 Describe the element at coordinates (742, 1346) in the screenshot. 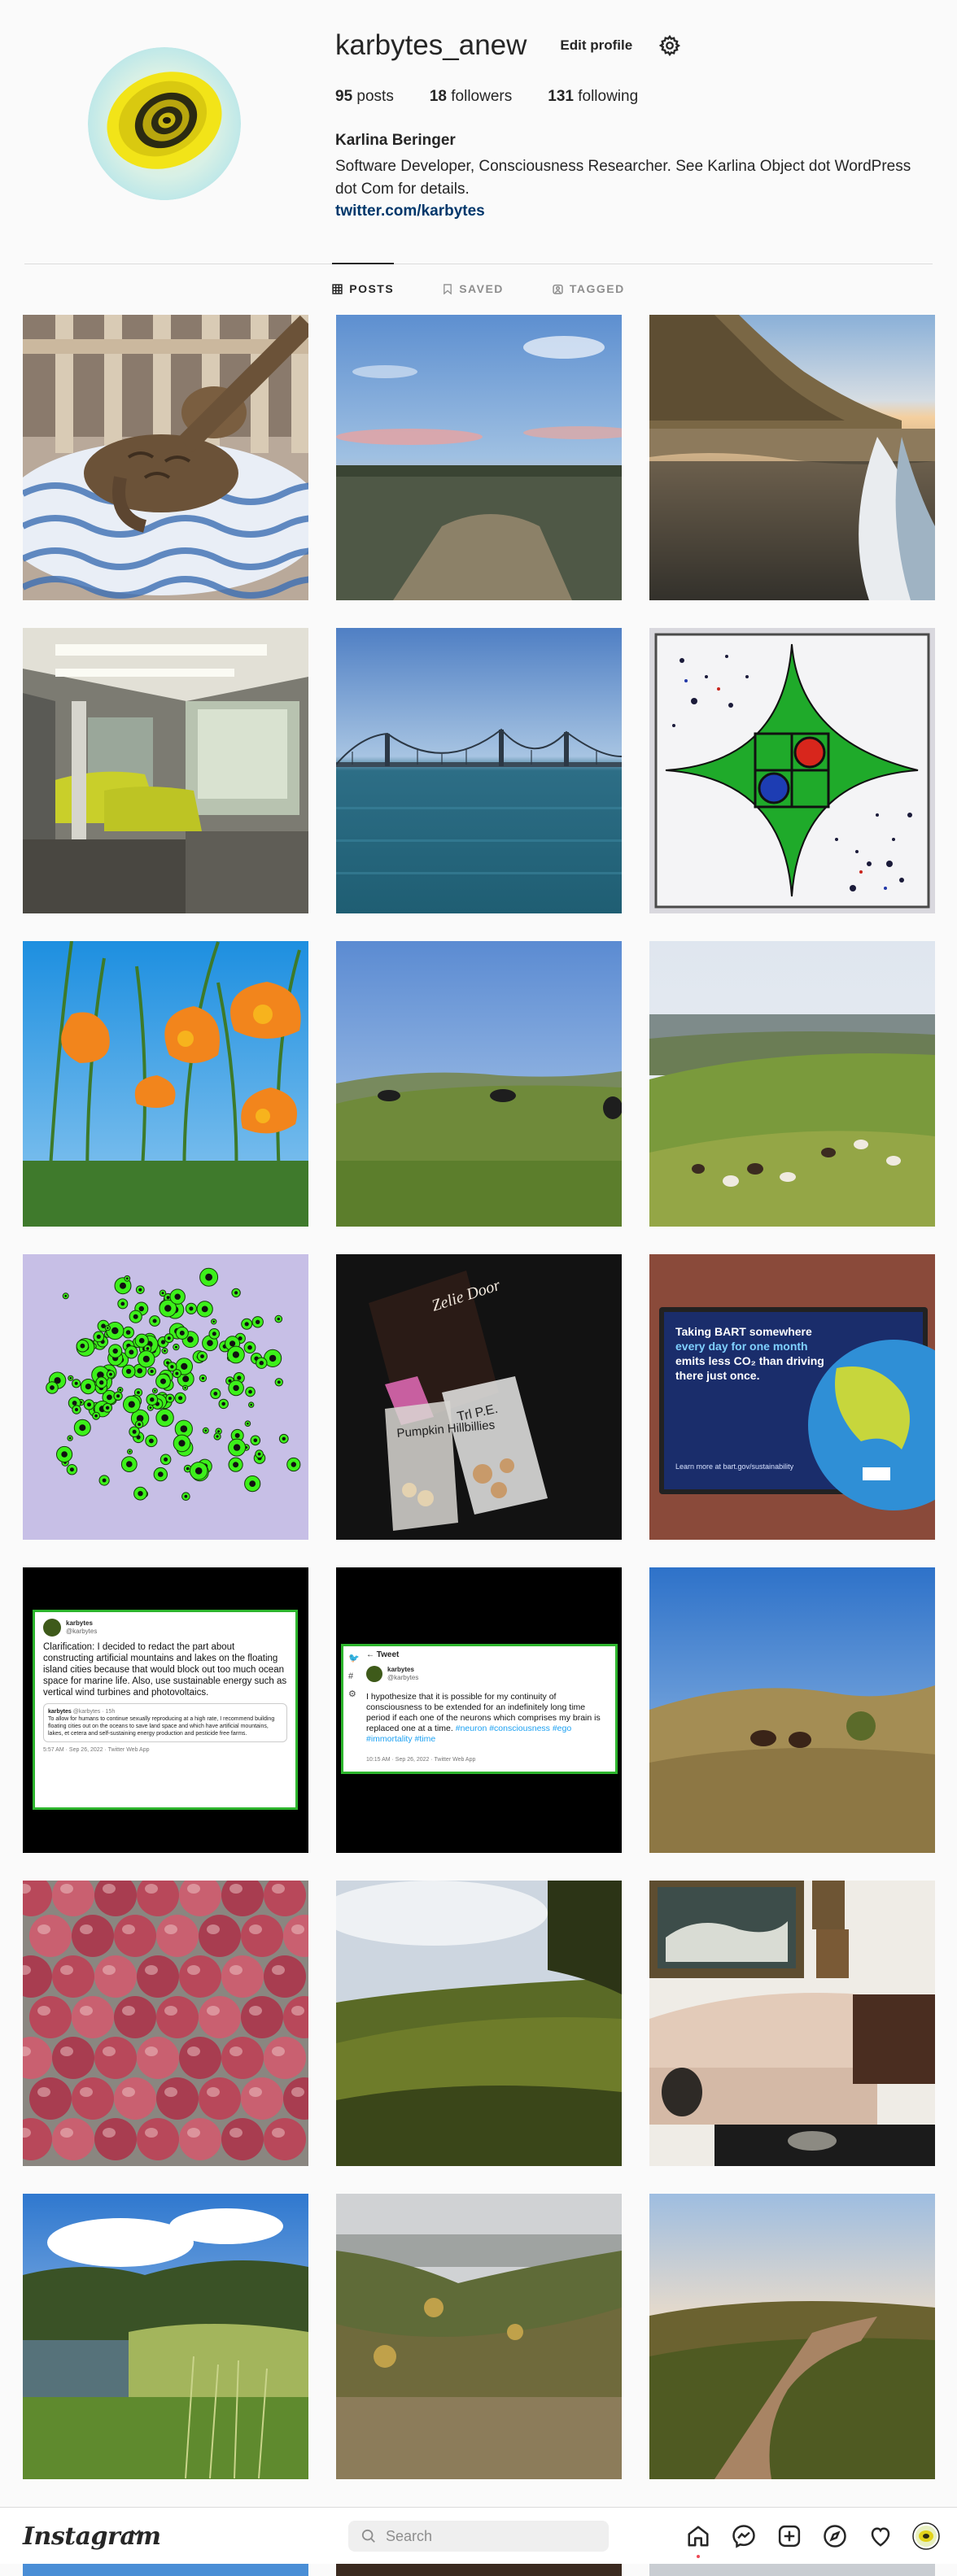

I see `svg-text: every day for one month` at that location.